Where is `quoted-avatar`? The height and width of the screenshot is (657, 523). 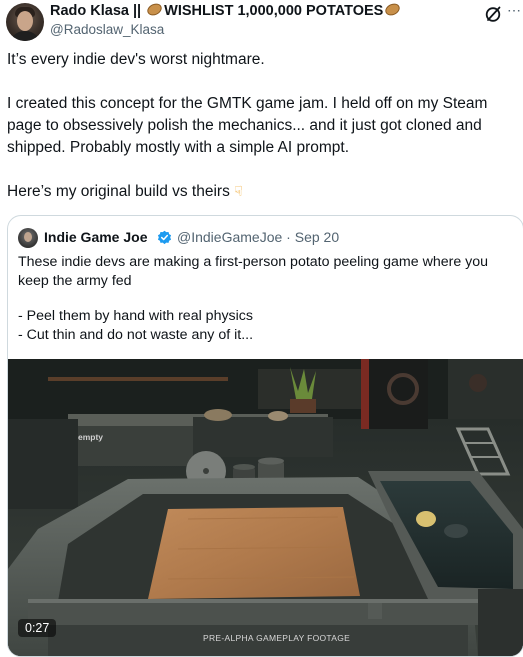
quoted-avatar is located at coordinates (28, 238).